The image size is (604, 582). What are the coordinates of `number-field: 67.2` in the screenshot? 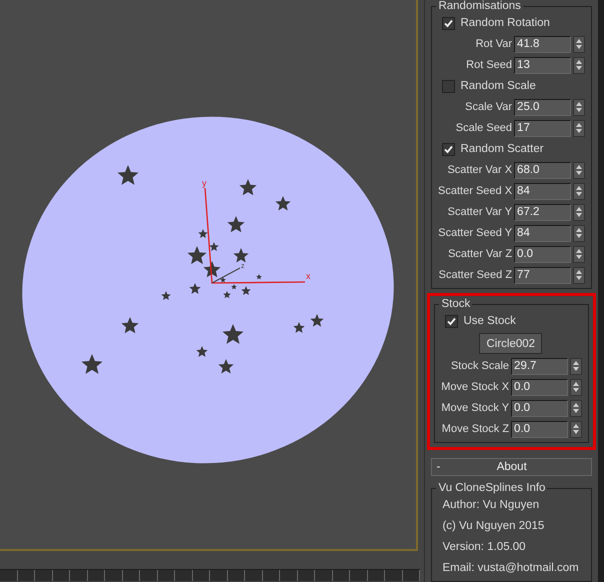 It's located at (543, 212).